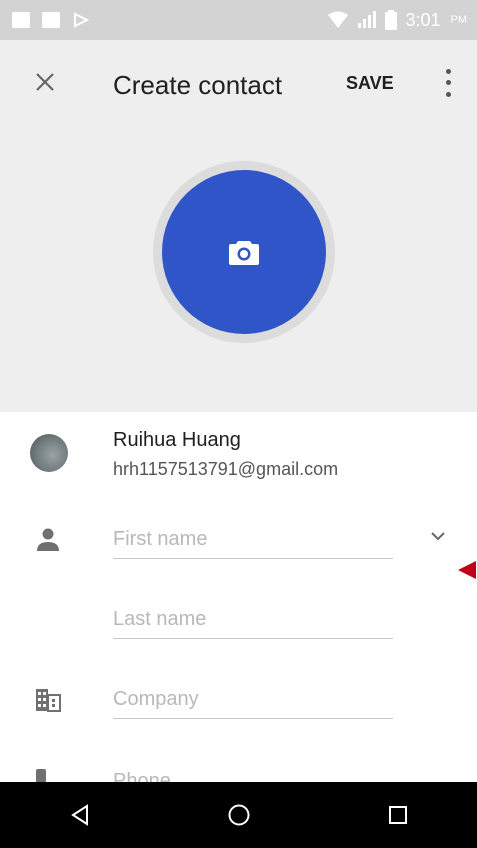  Describe the element at coordinates (253, 619) in the screenshot. I see `last-name-field: Last name` at that location.